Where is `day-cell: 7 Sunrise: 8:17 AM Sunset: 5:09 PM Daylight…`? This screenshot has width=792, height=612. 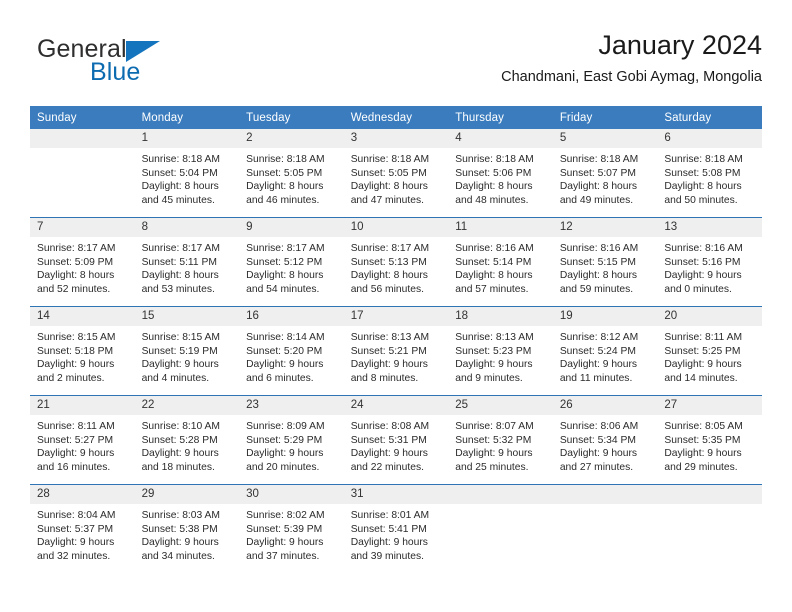 day-cell: 7 Sunrise: 8:17 AM Sunset: 5:09 PM Daylight… is located at coordinates (82, 262).